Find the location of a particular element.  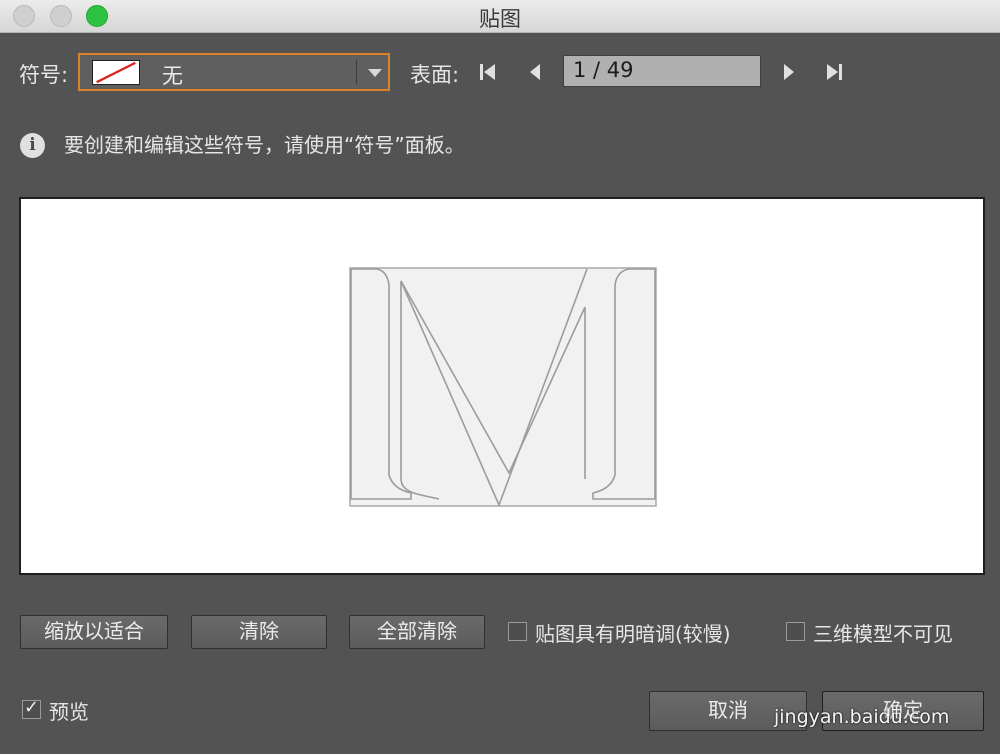

triangle-left-icon is located at coordinates (535, 72).